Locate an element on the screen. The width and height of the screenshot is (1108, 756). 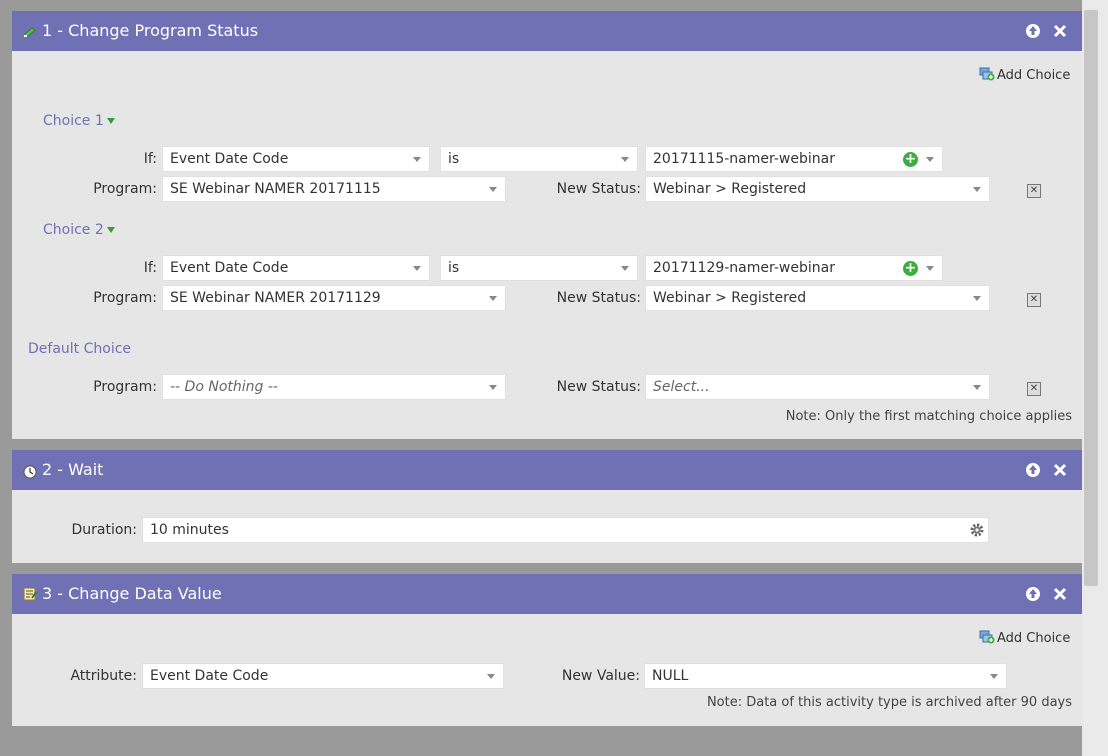
attribute-select: Event Date Code is located at coordinates (323, 676).